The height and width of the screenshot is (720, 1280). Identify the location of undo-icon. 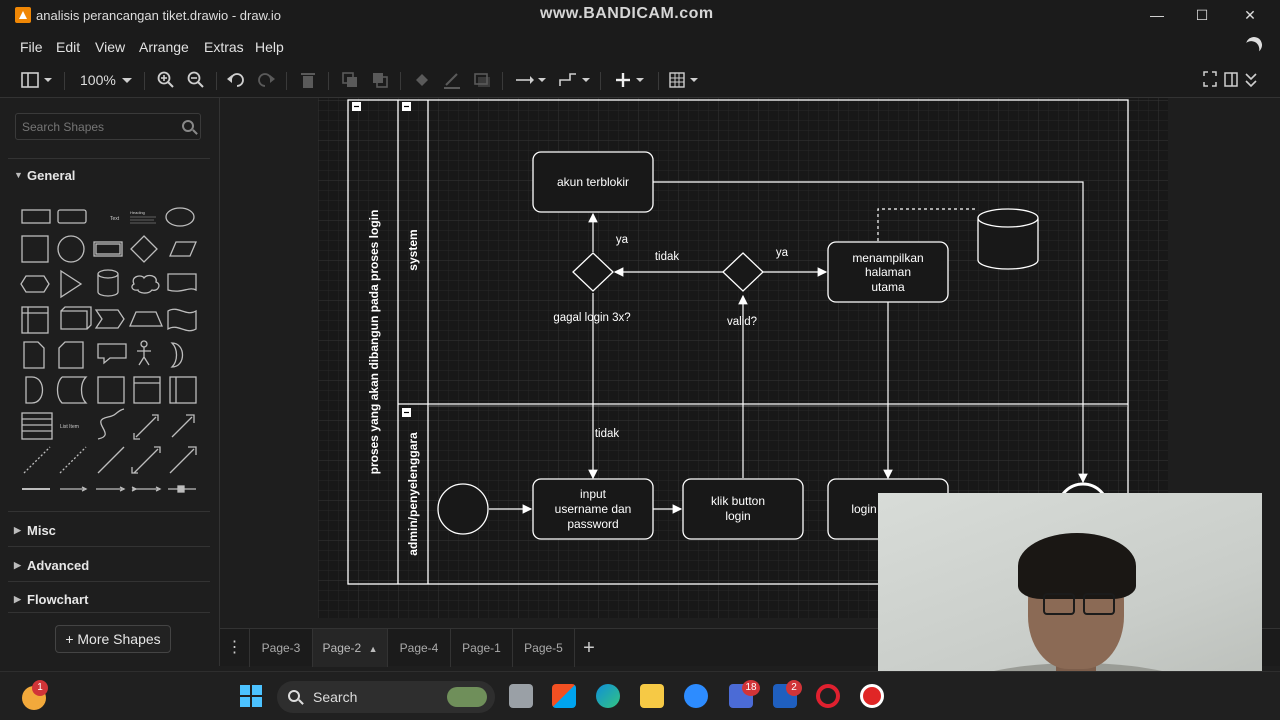
(236, 80).